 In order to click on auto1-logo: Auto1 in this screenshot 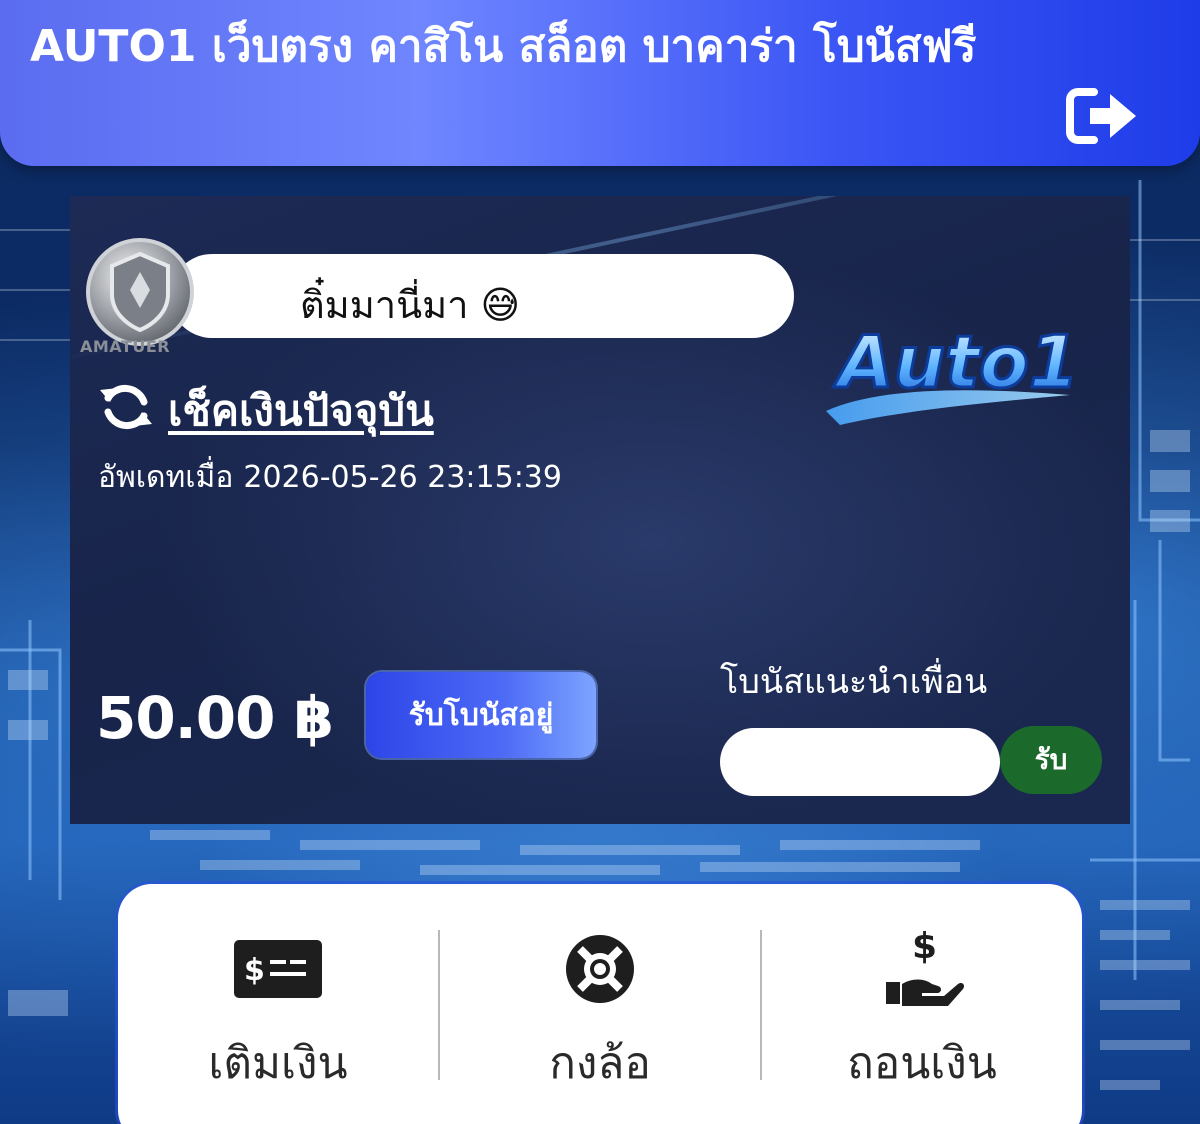, I will do `click(950, 361)`.